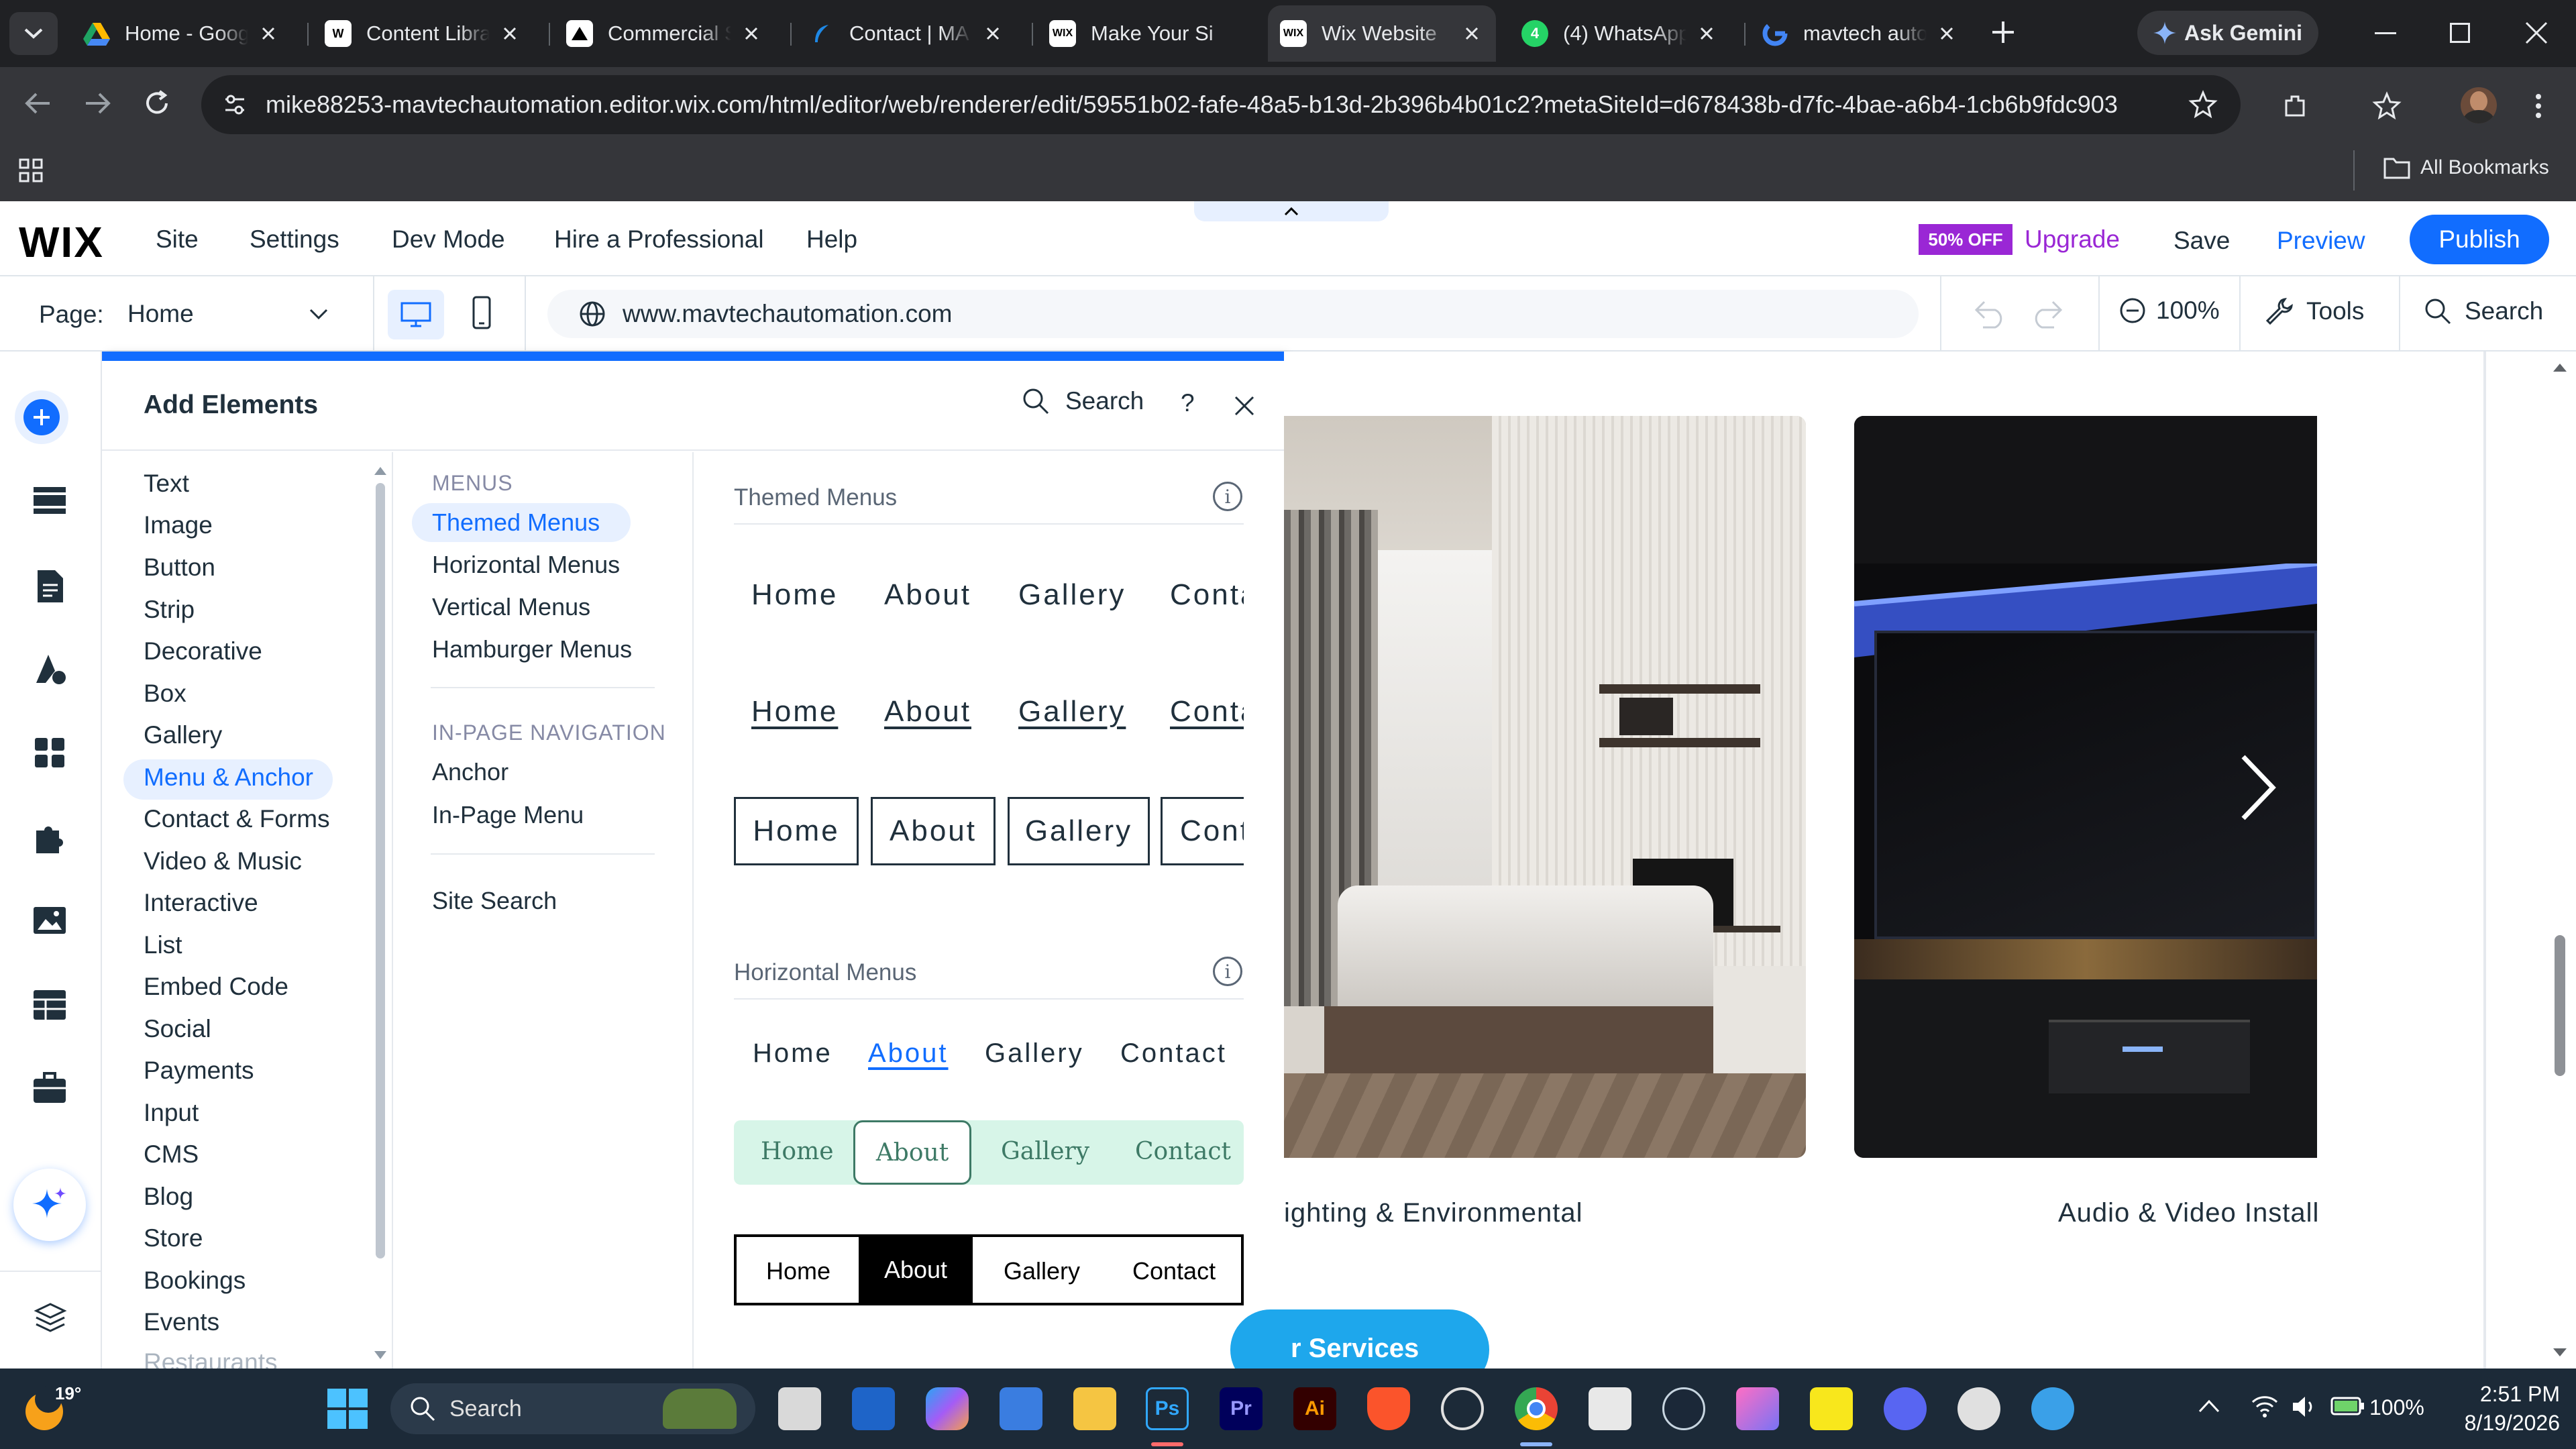  I want to click on globe-app-icon, so click(2052, 1408).